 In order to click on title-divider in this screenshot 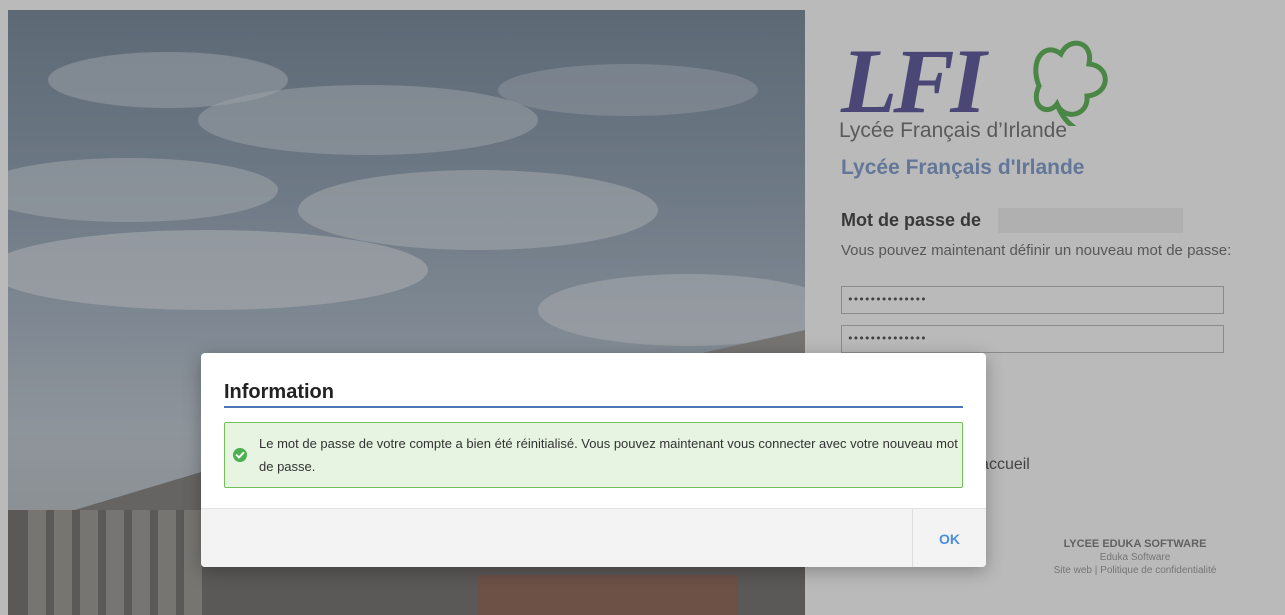, I will do `click(593, 407)`.